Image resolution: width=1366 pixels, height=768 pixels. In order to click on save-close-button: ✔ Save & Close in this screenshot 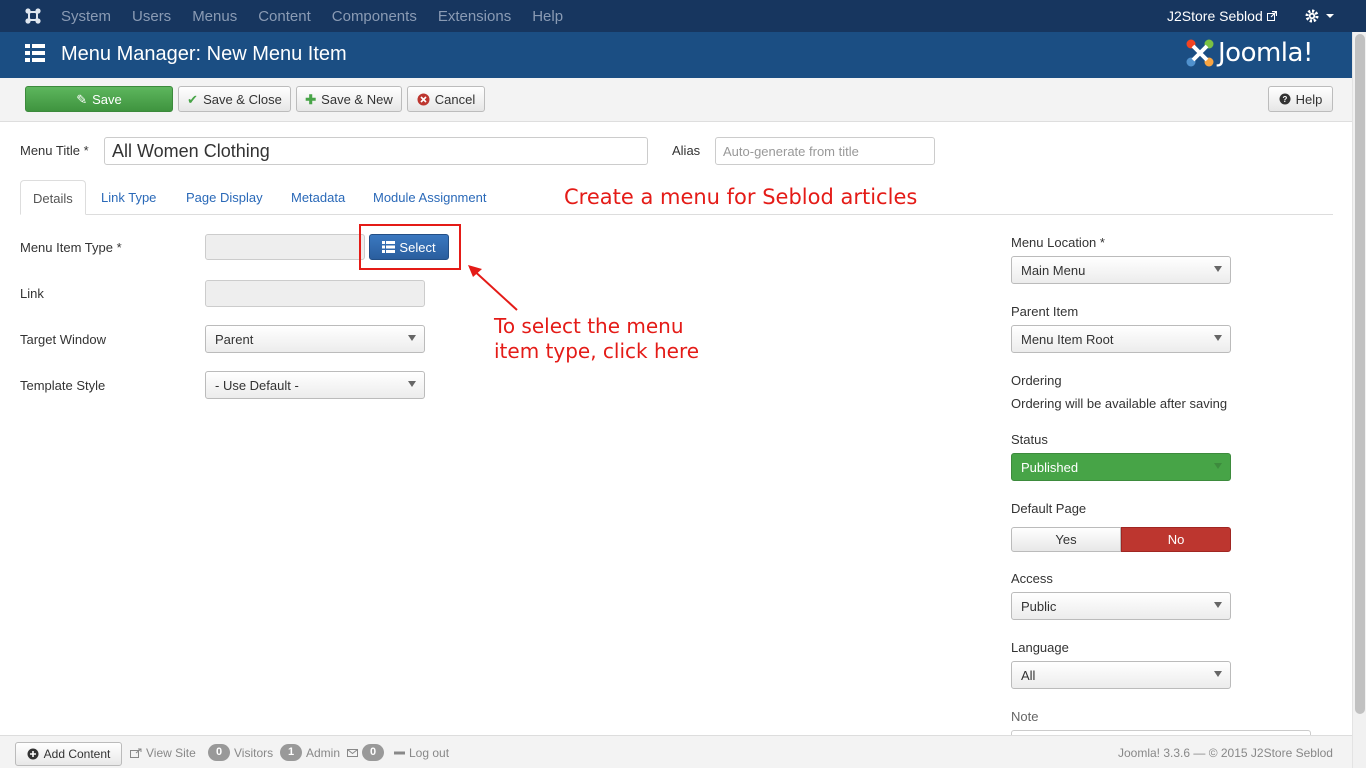, I will do `click(234, 99)`.